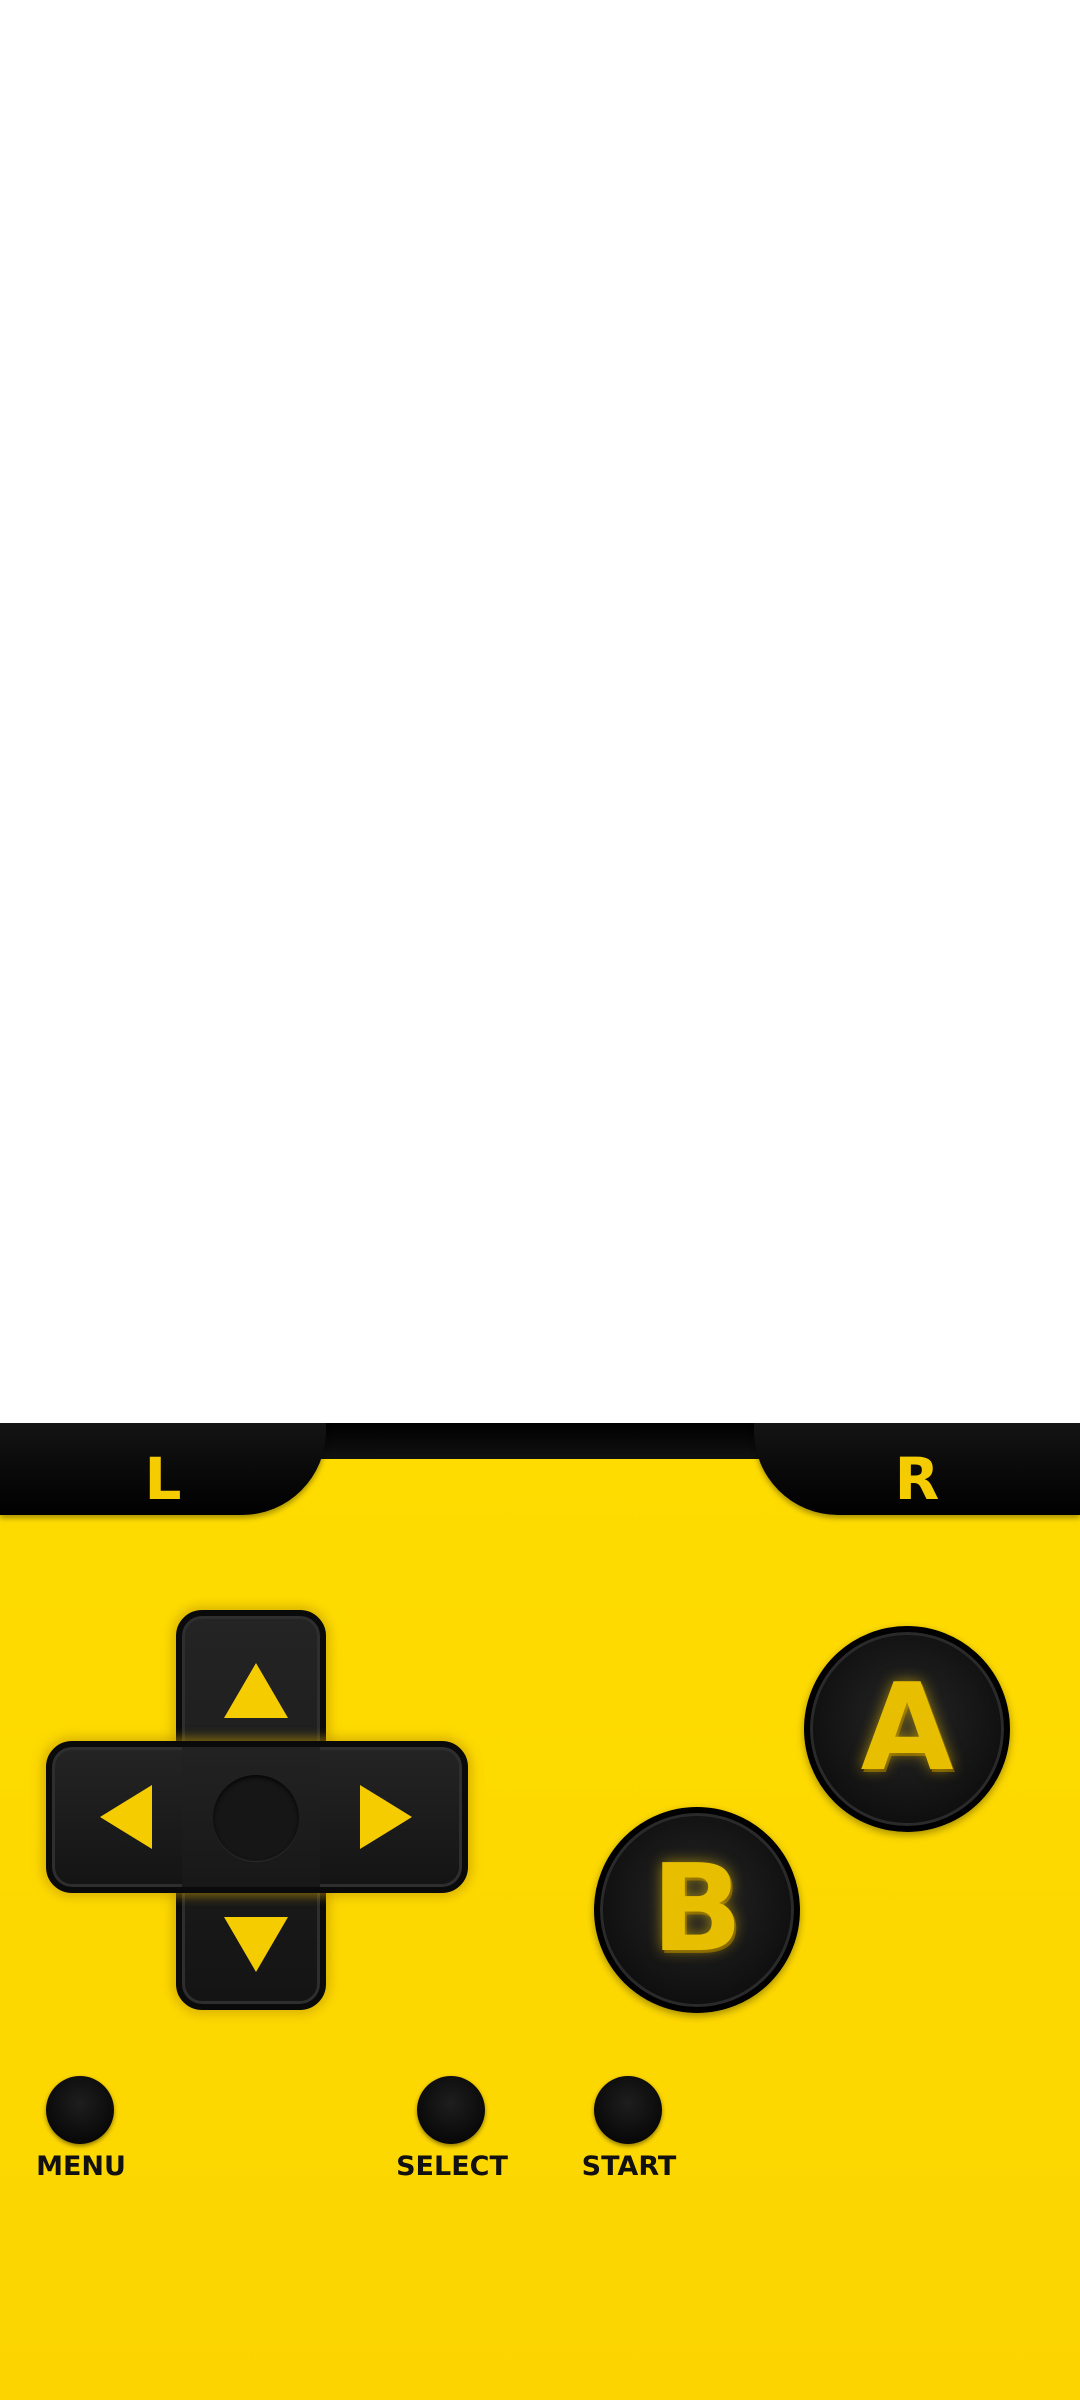  What do you see at coordinates (628, 2110) in the screenshot?
I see `start-button` at bounding box center [628, 2110].